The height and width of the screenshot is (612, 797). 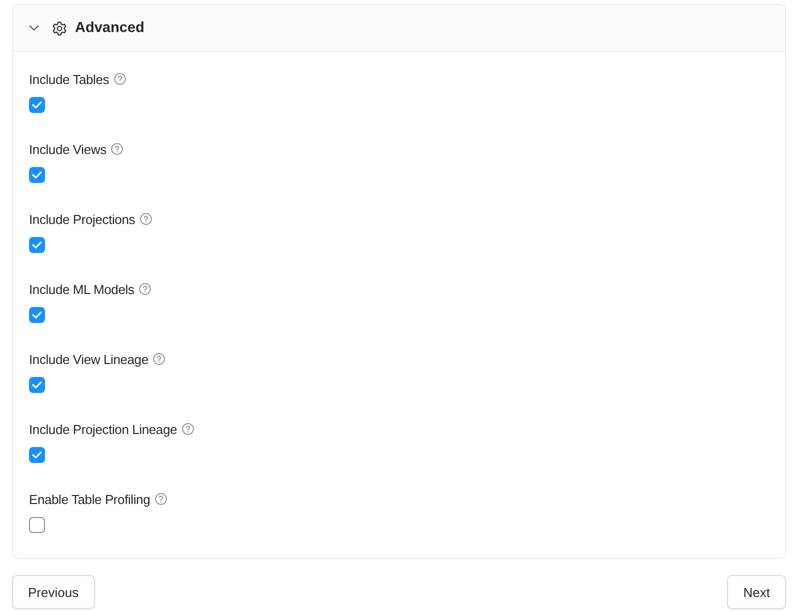 What do you see at coordinates (34, 28) in the screenshot?
I see `chevron-icon` at bounding box center [34, 28].